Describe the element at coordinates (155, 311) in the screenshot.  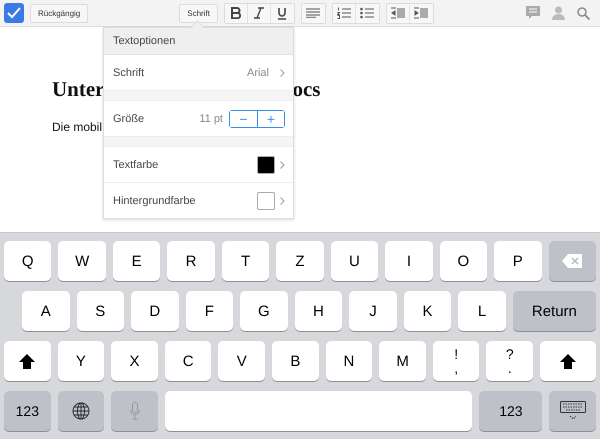
I see `letter-key: D` at that location.